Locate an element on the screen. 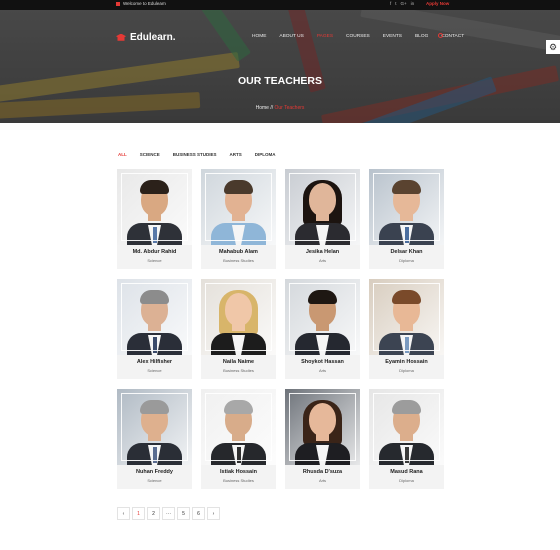 This screenshot has width=560, height=550. nav-home: HOME is located at coordinates (259, 36).